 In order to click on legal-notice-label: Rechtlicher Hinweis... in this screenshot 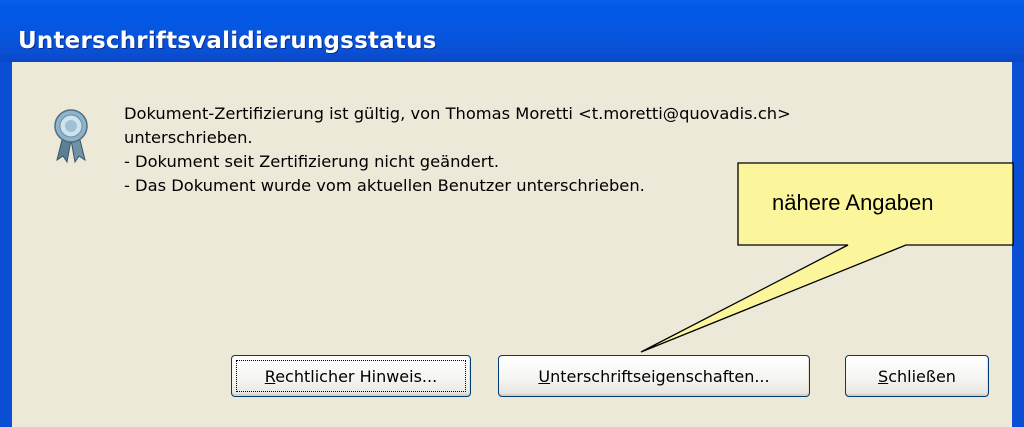, I will do `click(351, 376)`.